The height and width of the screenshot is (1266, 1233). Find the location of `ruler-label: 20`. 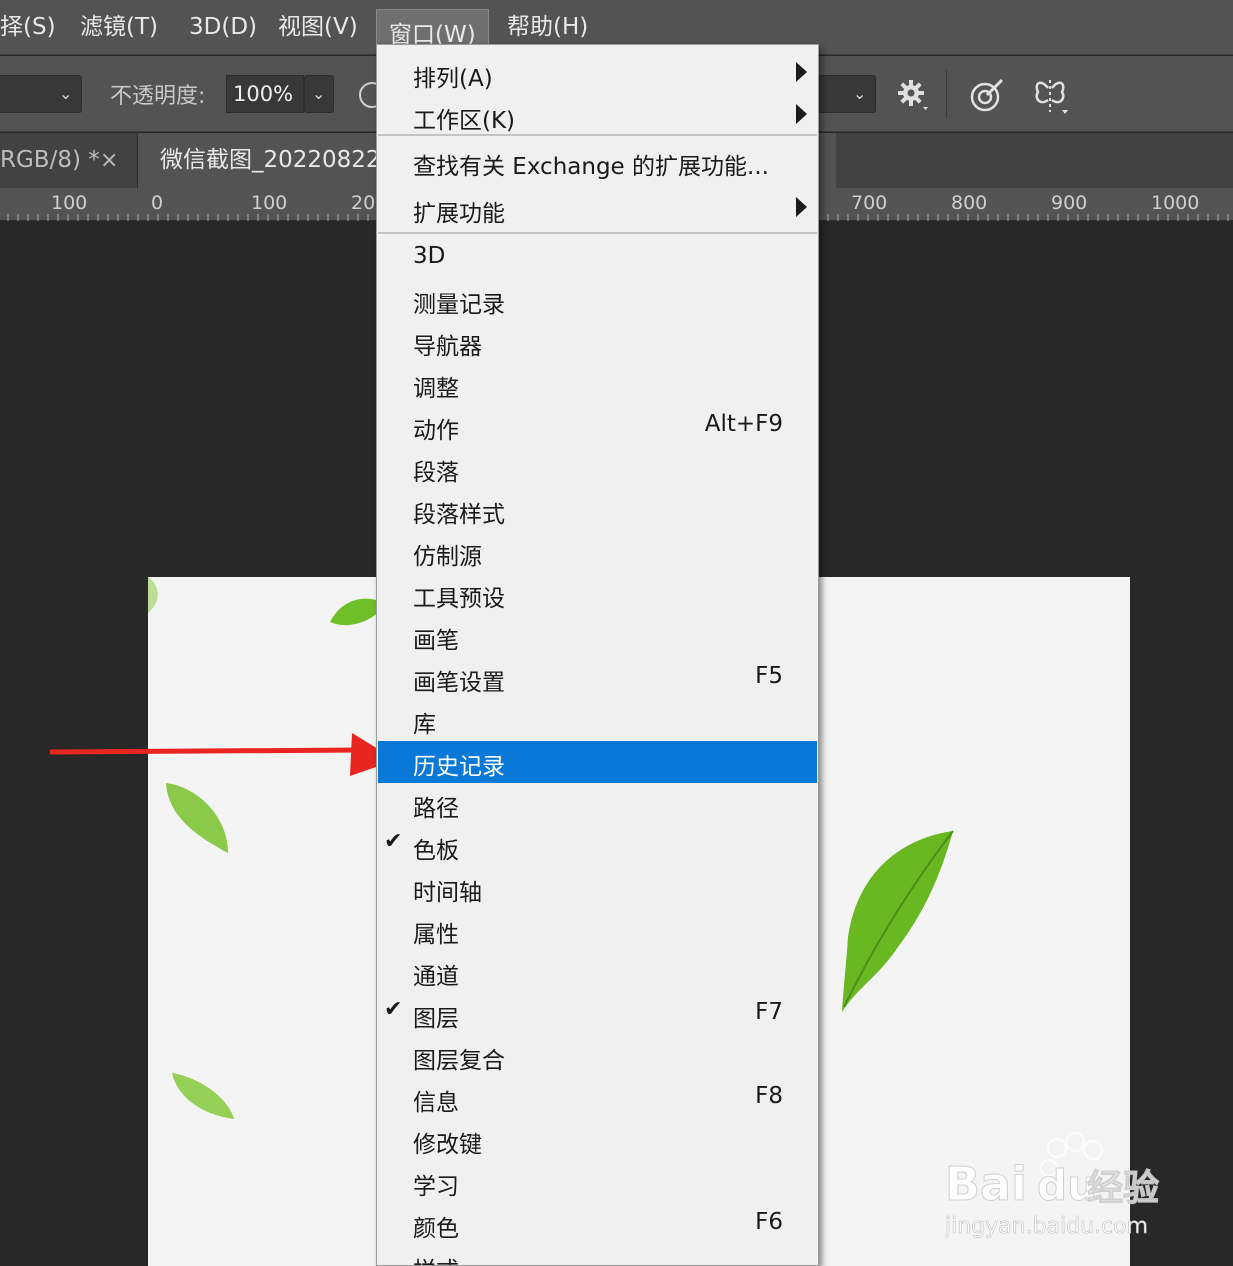

ruler-label: 20 is located at coordinates (363, 203).